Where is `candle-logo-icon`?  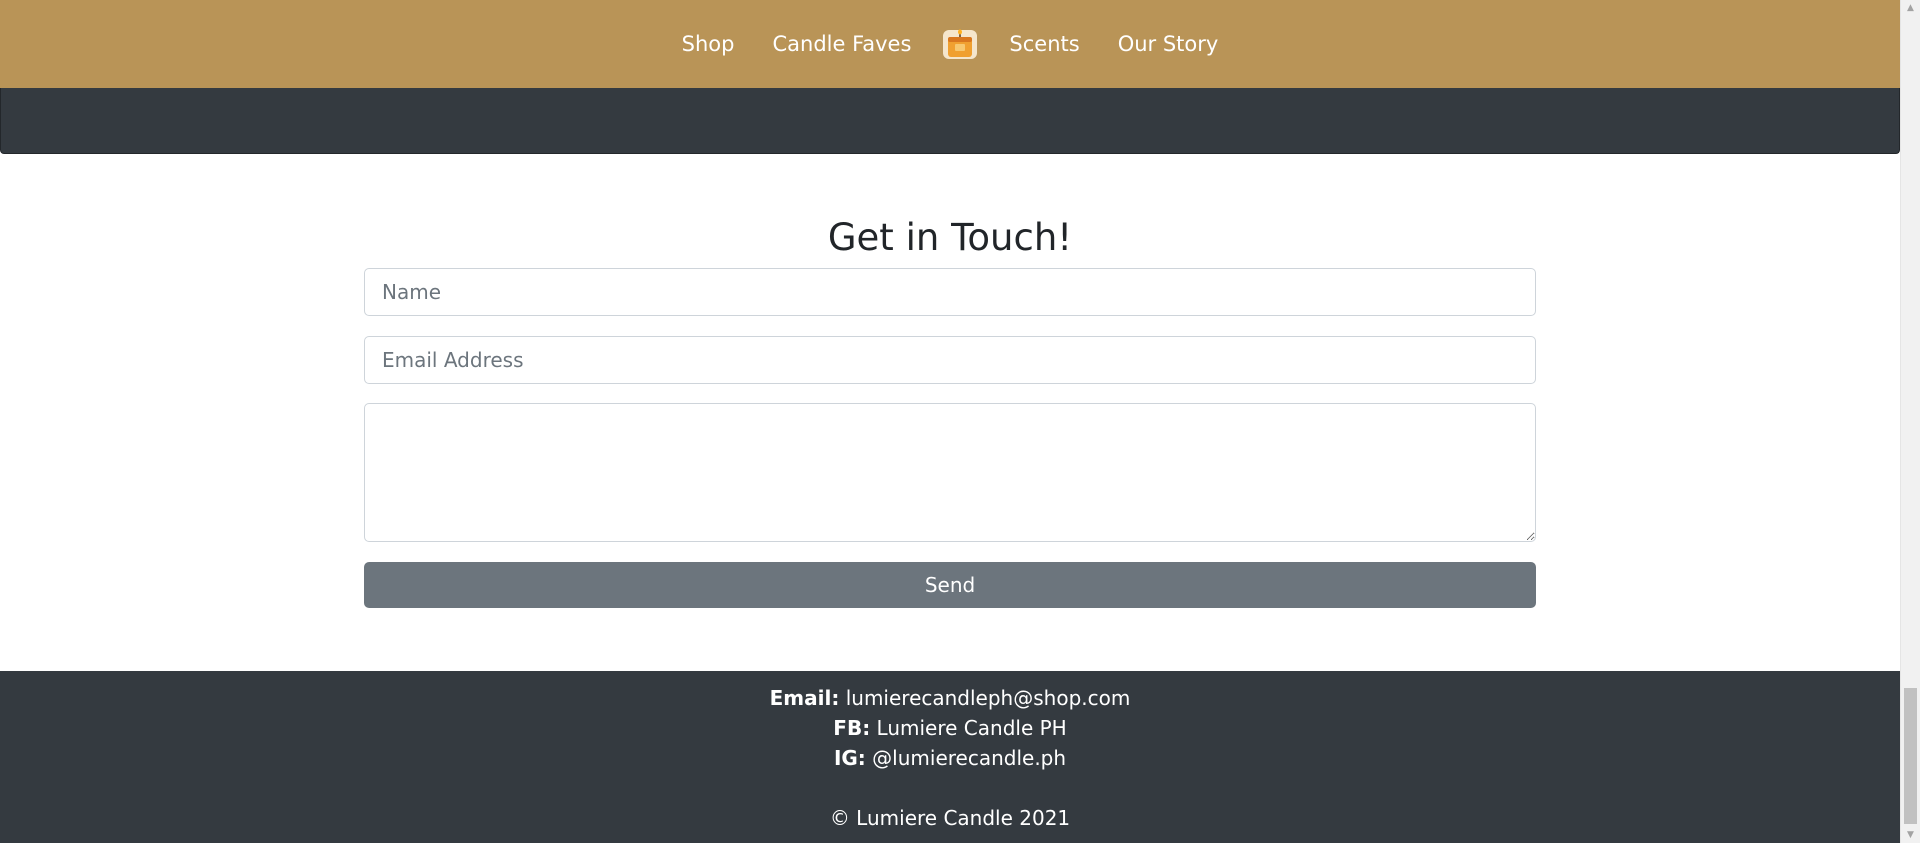
candle-logo-icon is located at coordinates (960, 44).